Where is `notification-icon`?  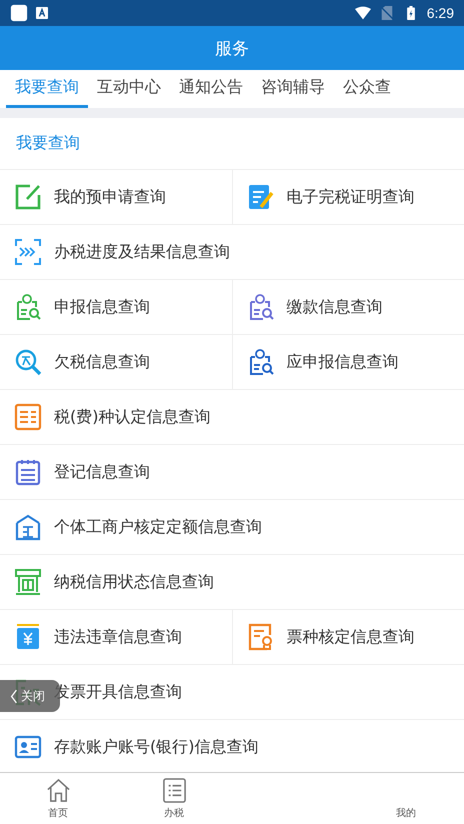 notification-icon is located at coordinates (19, 13).